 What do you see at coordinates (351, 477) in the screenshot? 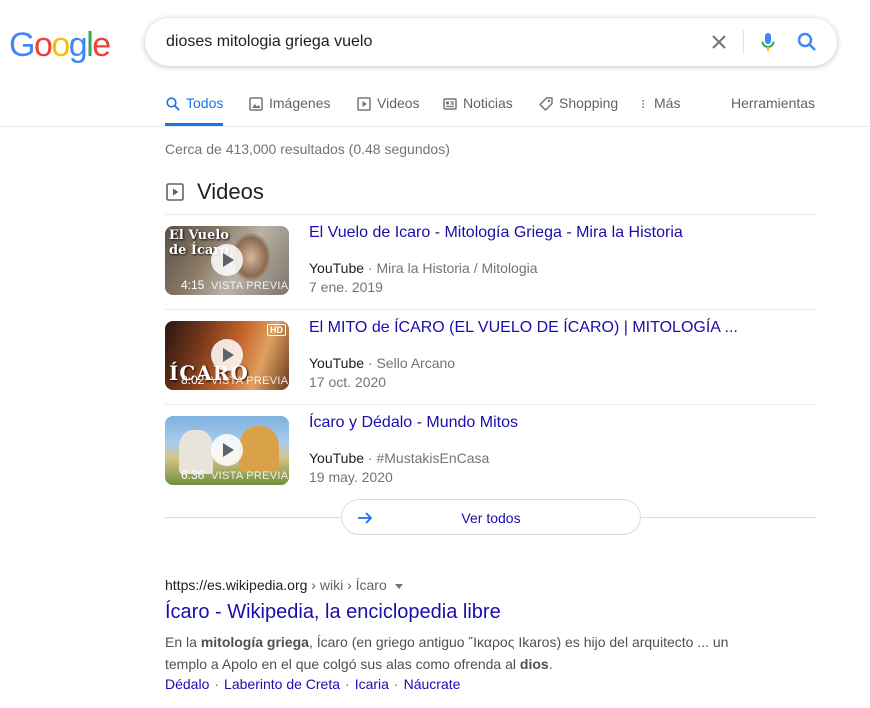
I see `video-date: 19 may. 2020` at bounding box center [351, 477].